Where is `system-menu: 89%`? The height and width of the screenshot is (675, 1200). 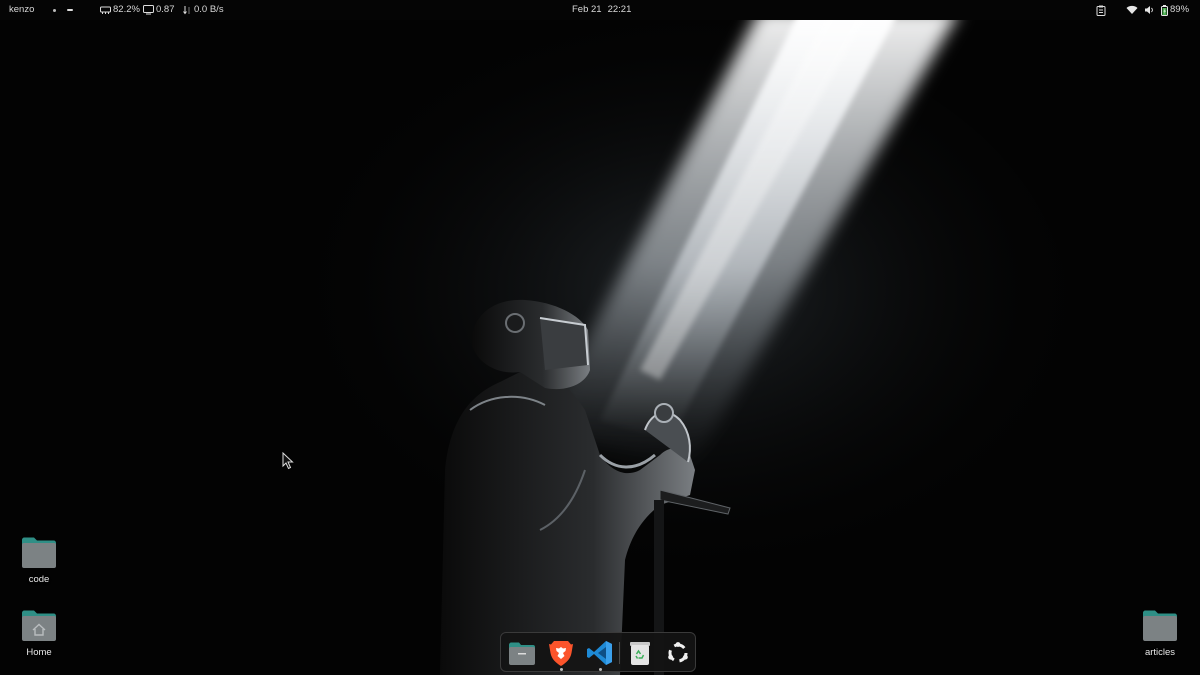 system-menu: 89% is located at coordinates (1157, 10).